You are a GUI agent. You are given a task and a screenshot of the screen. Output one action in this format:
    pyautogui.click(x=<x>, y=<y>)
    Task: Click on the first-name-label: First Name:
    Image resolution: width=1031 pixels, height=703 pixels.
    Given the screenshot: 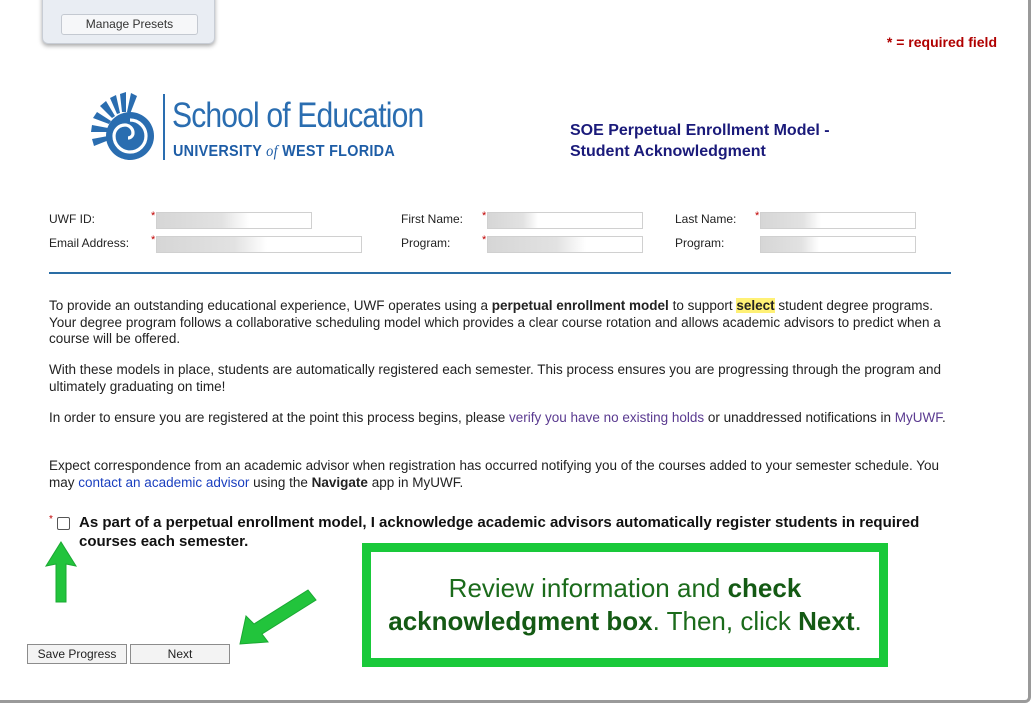 What is the action you would take?
    pyautogui.click(x=432, y=219)
    